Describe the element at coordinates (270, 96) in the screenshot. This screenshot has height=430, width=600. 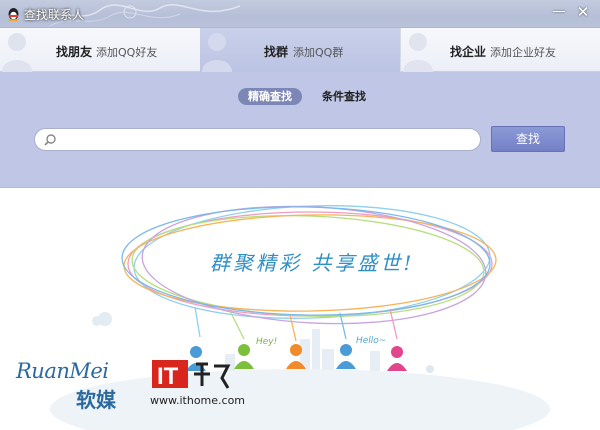
I see `mode-exact-search: 精确查找` at that location.